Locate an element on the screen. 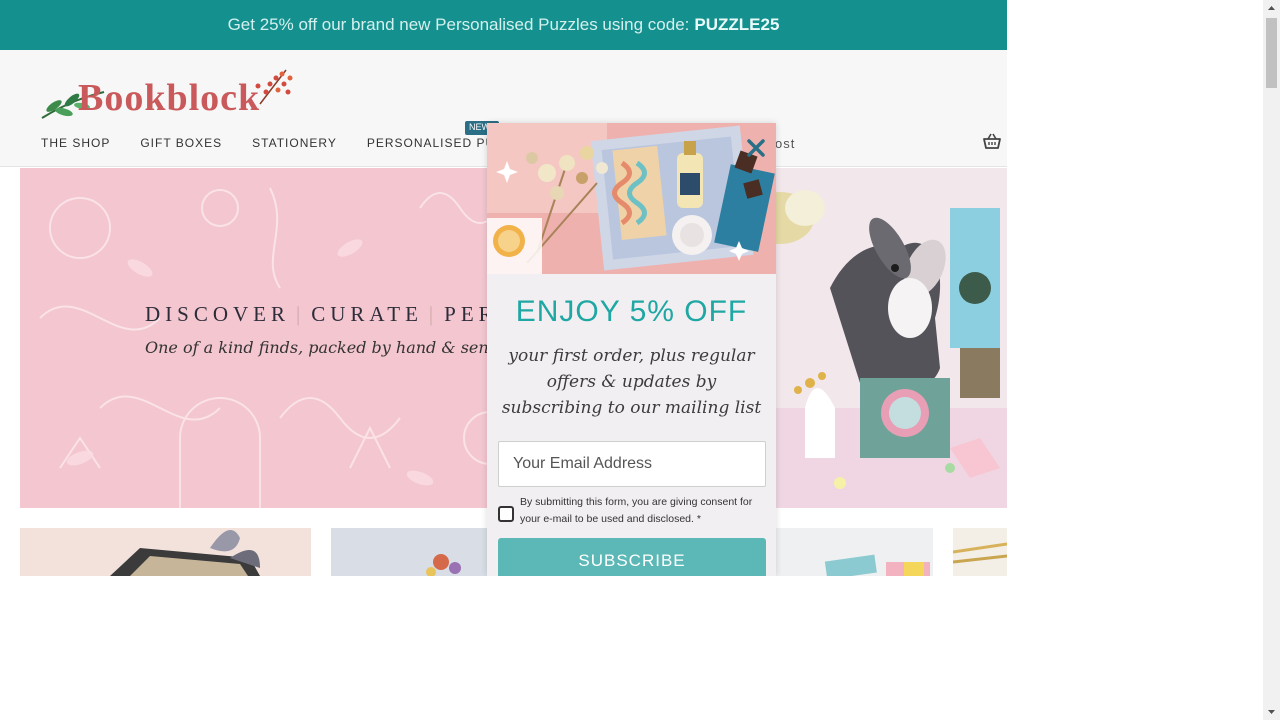  popup-heading: ENJOY 5% OFF is located at coordinates (631, 311).